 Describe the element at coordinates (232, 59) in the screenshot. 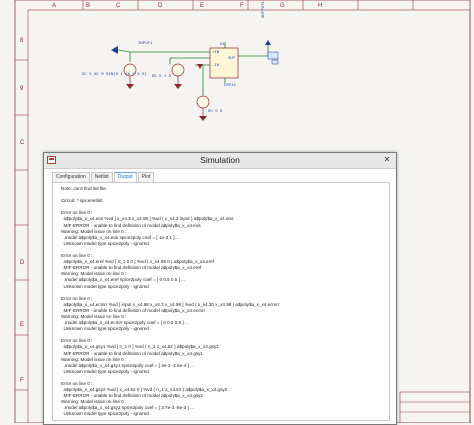

I see `opamp-pin-out: OUT` at that location.